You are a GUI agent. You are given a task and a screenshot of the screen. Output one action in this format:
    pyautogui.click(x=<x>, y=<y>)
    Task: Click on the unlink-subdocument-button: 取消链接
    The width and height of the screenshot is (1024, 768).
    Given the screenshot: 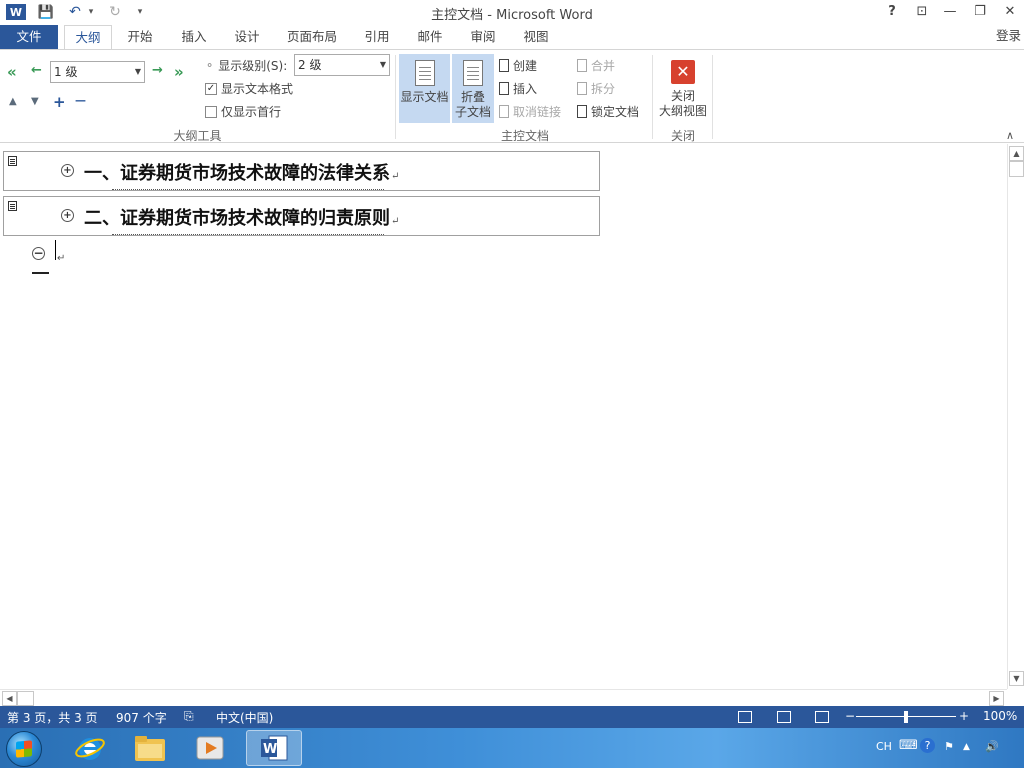 What is the action you would take?
    pyautogui.click(x=530, y=111)
    